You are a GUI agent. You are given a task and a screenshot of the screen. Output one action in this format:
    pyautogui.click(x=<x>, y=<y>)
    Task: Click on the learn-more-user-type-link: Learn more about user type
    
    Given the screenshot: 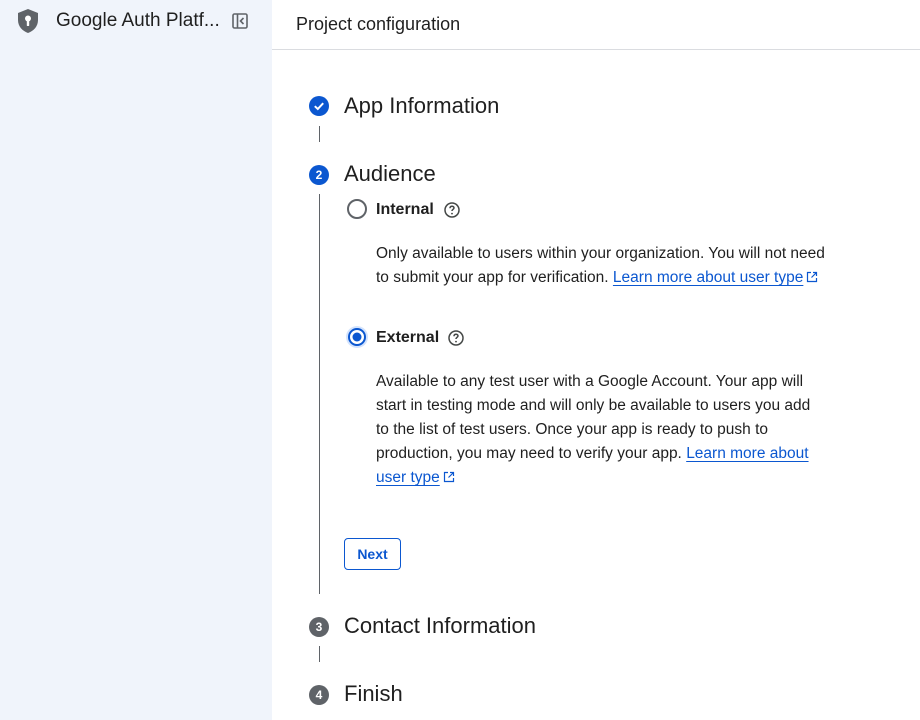 What is the action you would take?
    pyautogui.click(x=715, y=277)
    